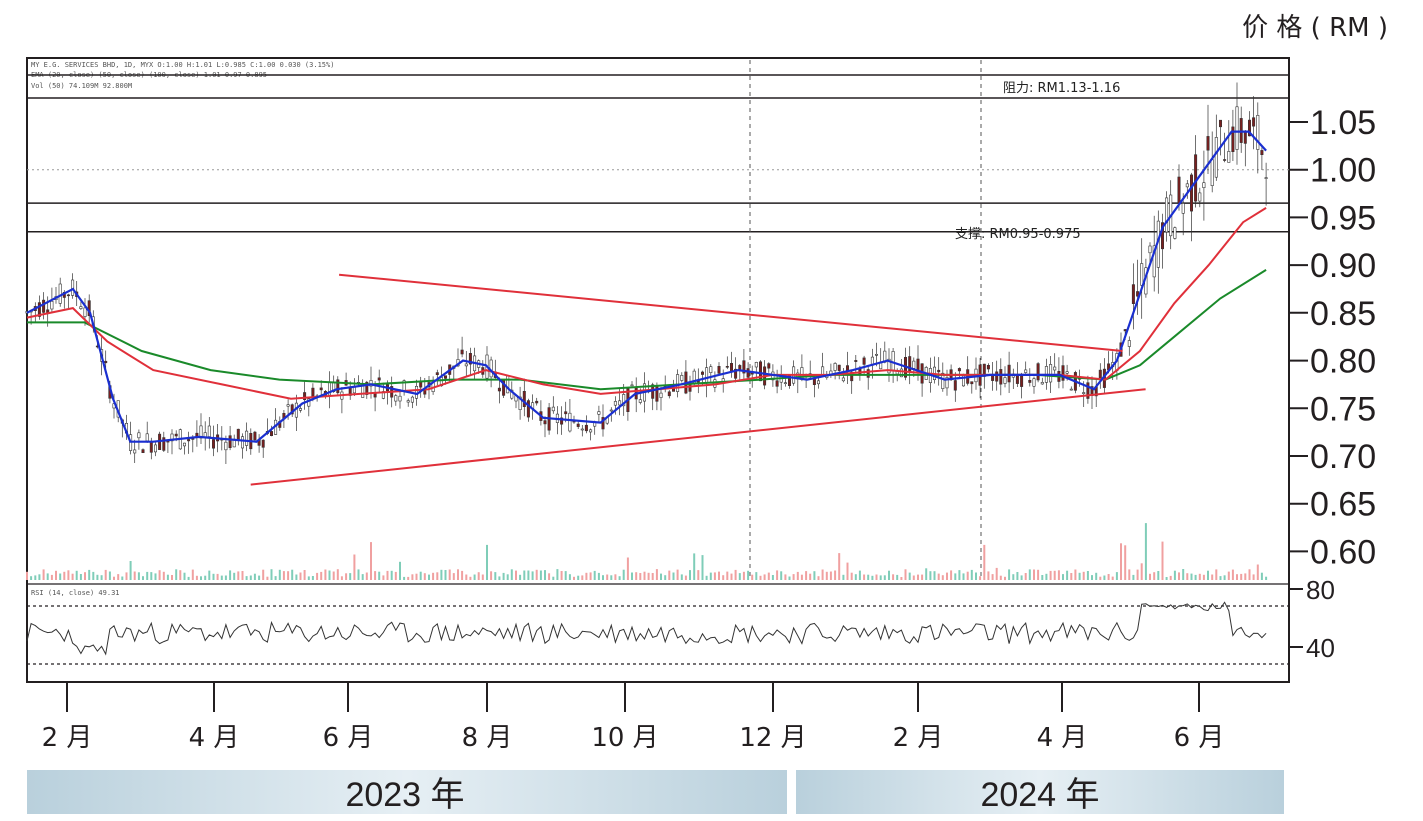 This screenshot has height=821, width=1423. I want to click on rsi-label: RSI (14, close) 49.31, so click(75, 593).